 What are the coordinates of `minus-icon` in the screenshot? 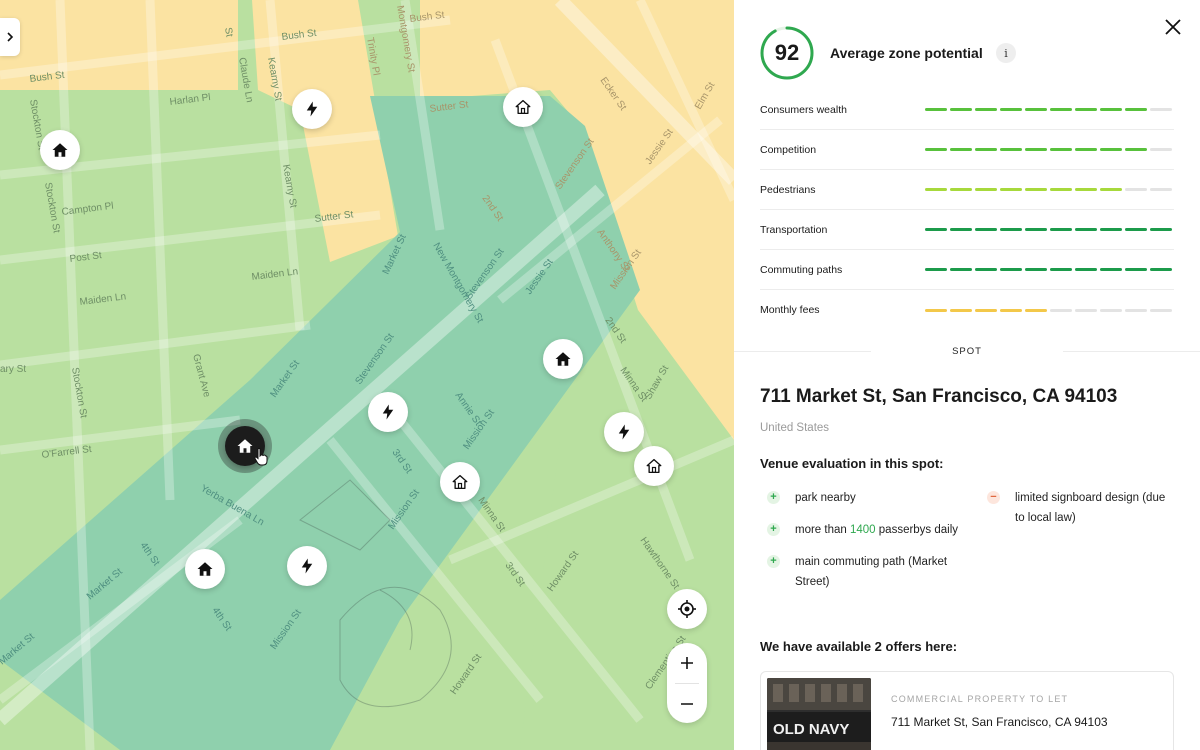 It's located at (687, 704).